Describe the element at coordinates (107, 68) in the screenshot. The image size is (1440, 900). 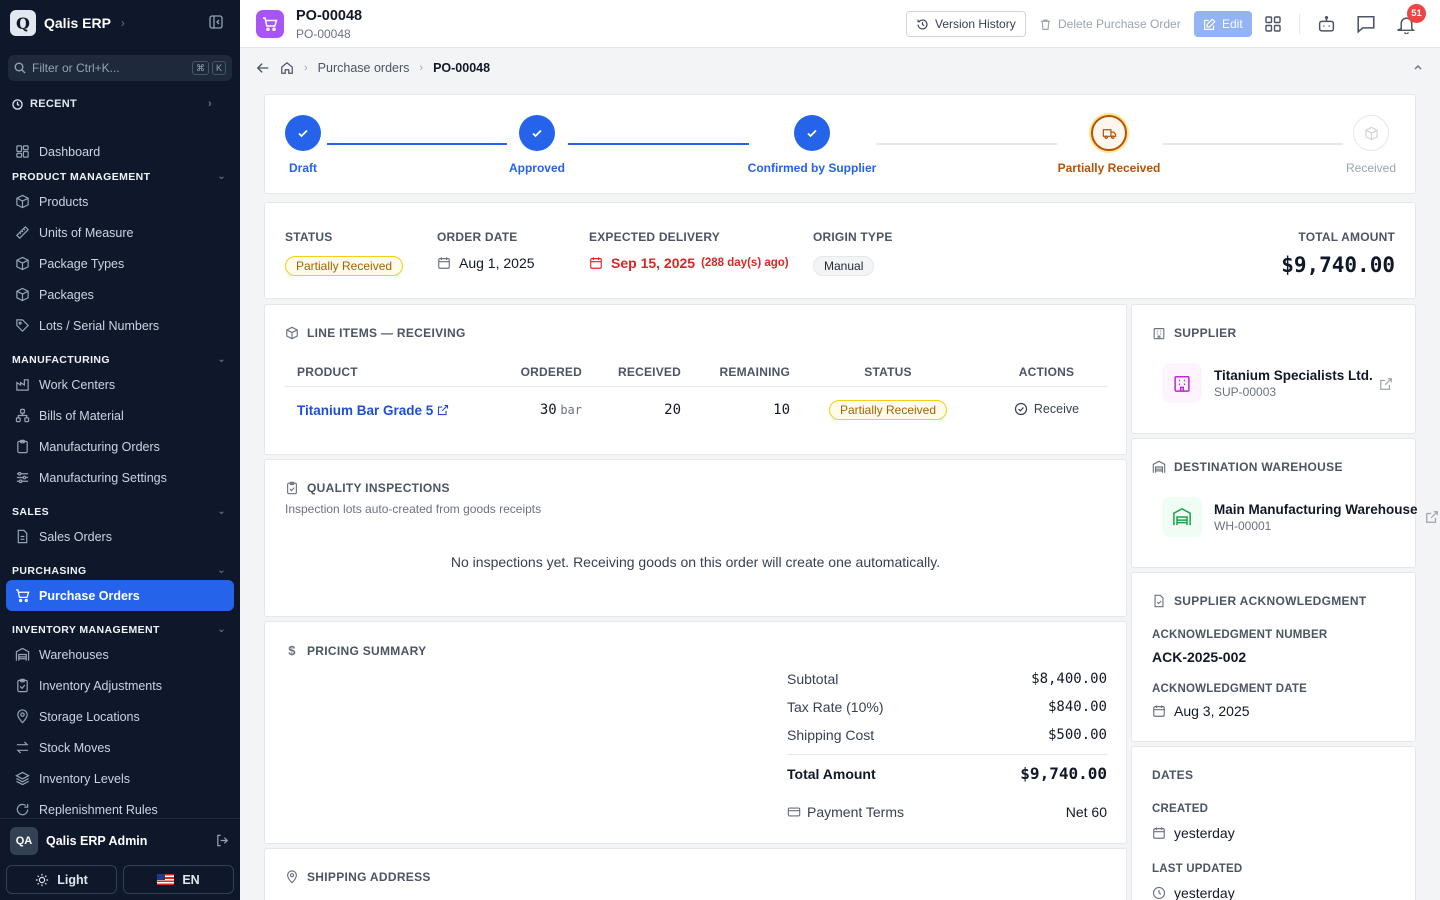
I see `sidebar-filter-input` at that location.